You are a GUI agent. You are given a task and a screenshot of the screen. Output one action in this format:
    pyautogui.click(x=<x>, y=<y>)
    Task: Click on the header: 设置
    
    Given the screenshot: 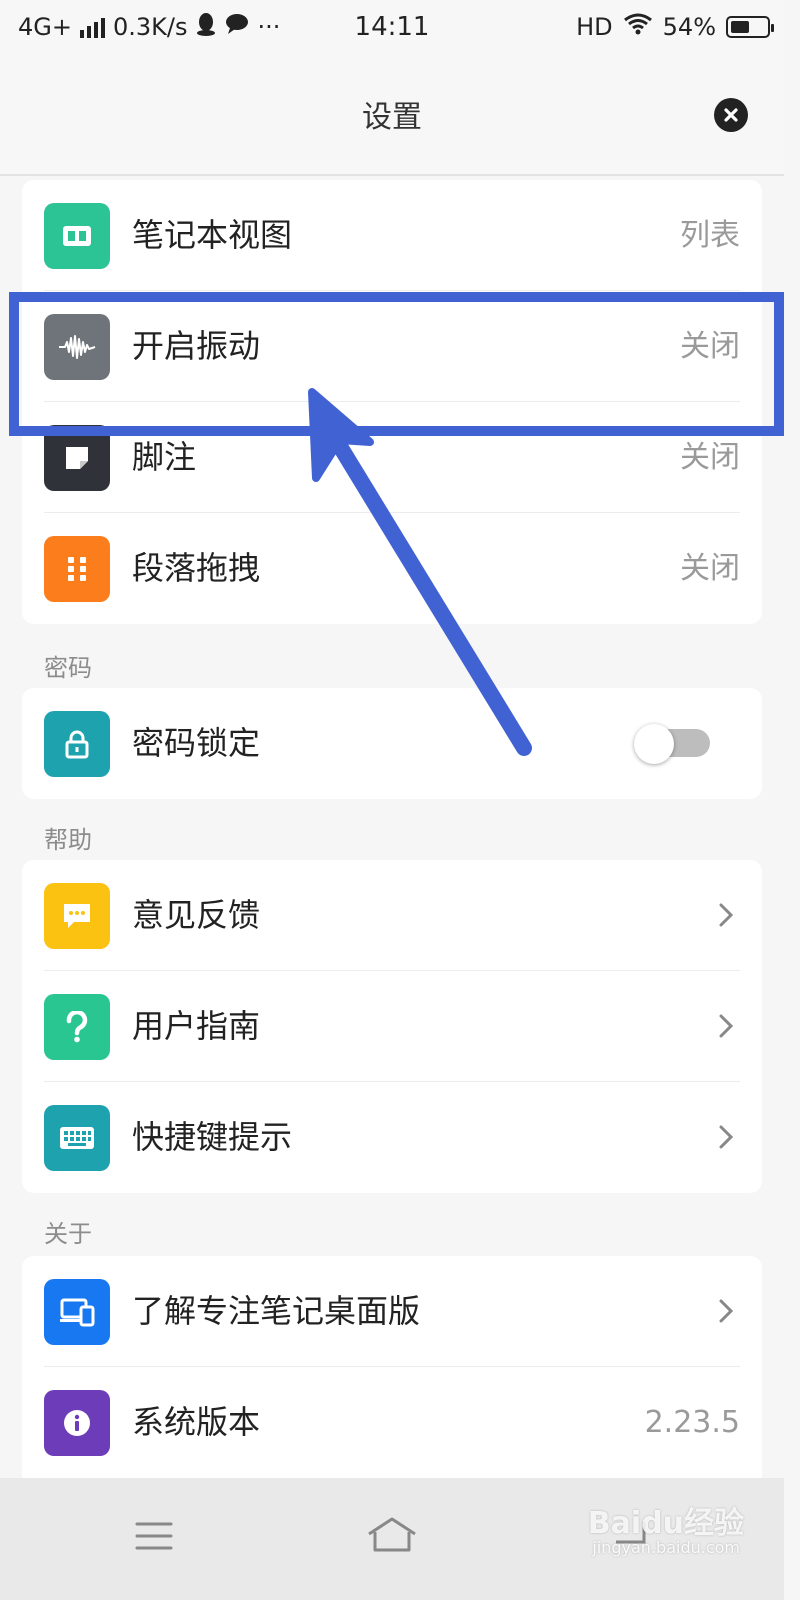 What is the action you would take?
    pyautogui.click(x=392, y=115)
    